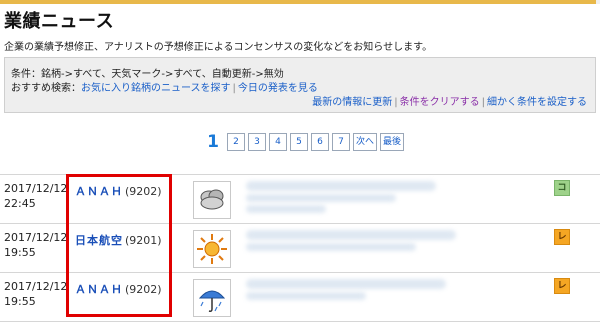  I want to click on favorites-news-link: お気に入り銘柄のニュースを探す, so click(156, 88).